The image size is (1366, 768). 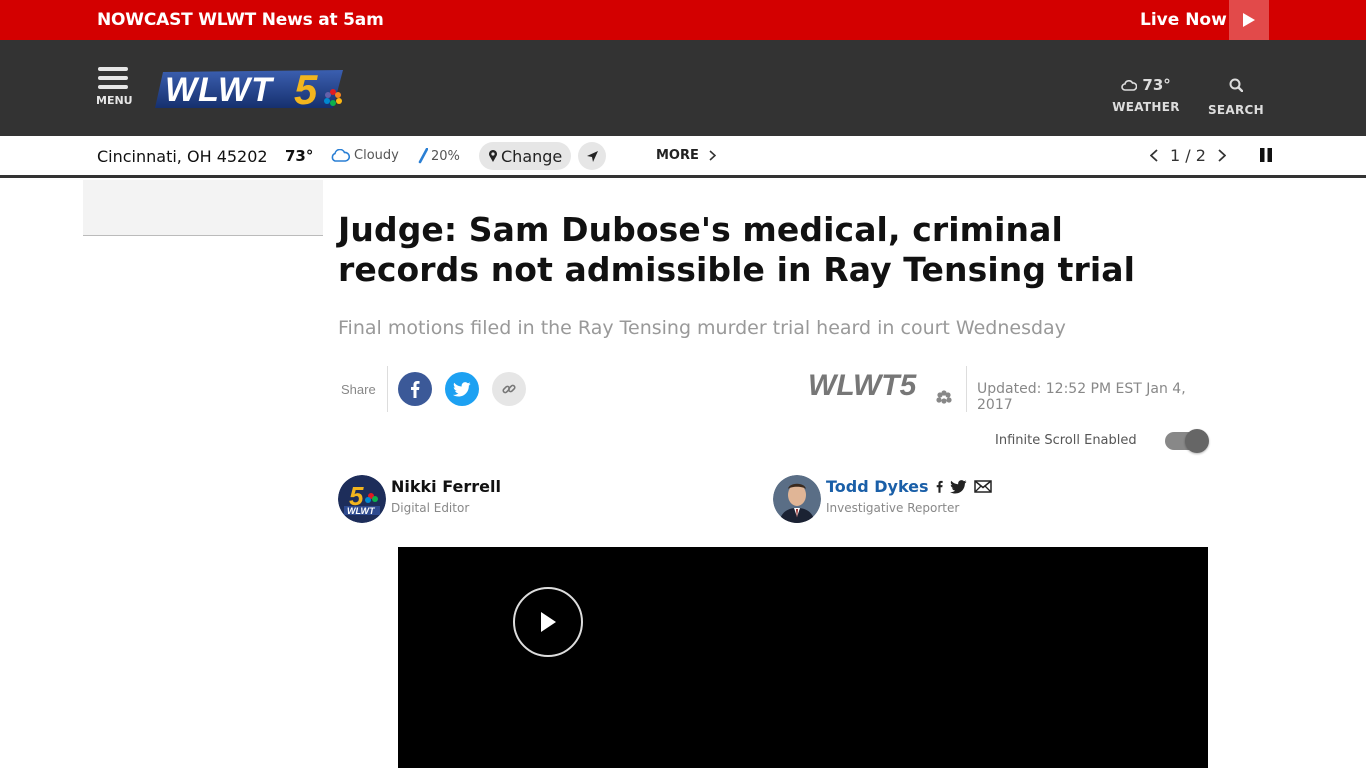 I want to click on breaking-news-bar: NOWCAST WLWT News at 5am Live Now, so click(x=683, y=20).